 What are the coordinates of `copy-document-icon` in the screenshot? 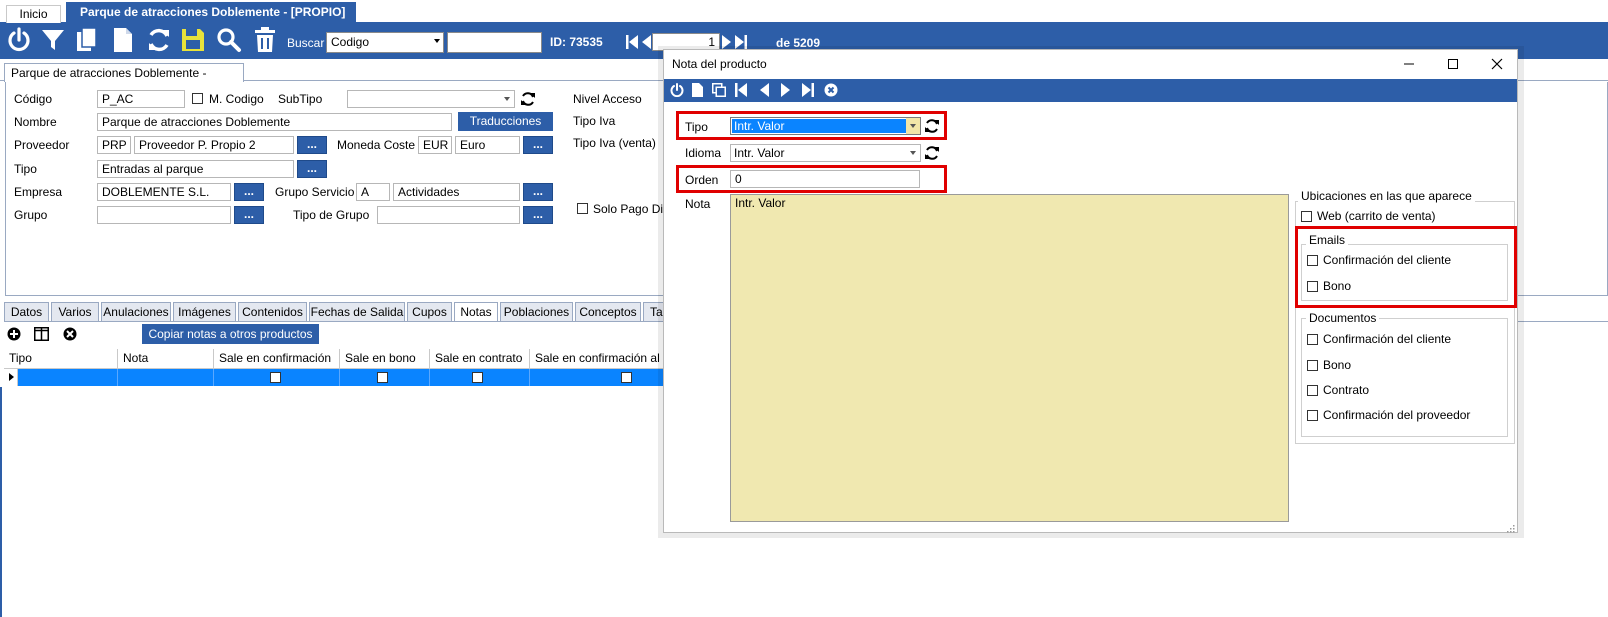 It's located at (87, 40).